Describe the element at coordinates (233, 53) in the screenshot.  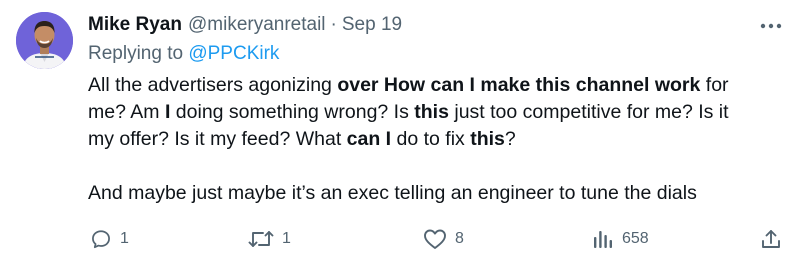
I see `replying-handle-link: @PPCKirk` at that location.